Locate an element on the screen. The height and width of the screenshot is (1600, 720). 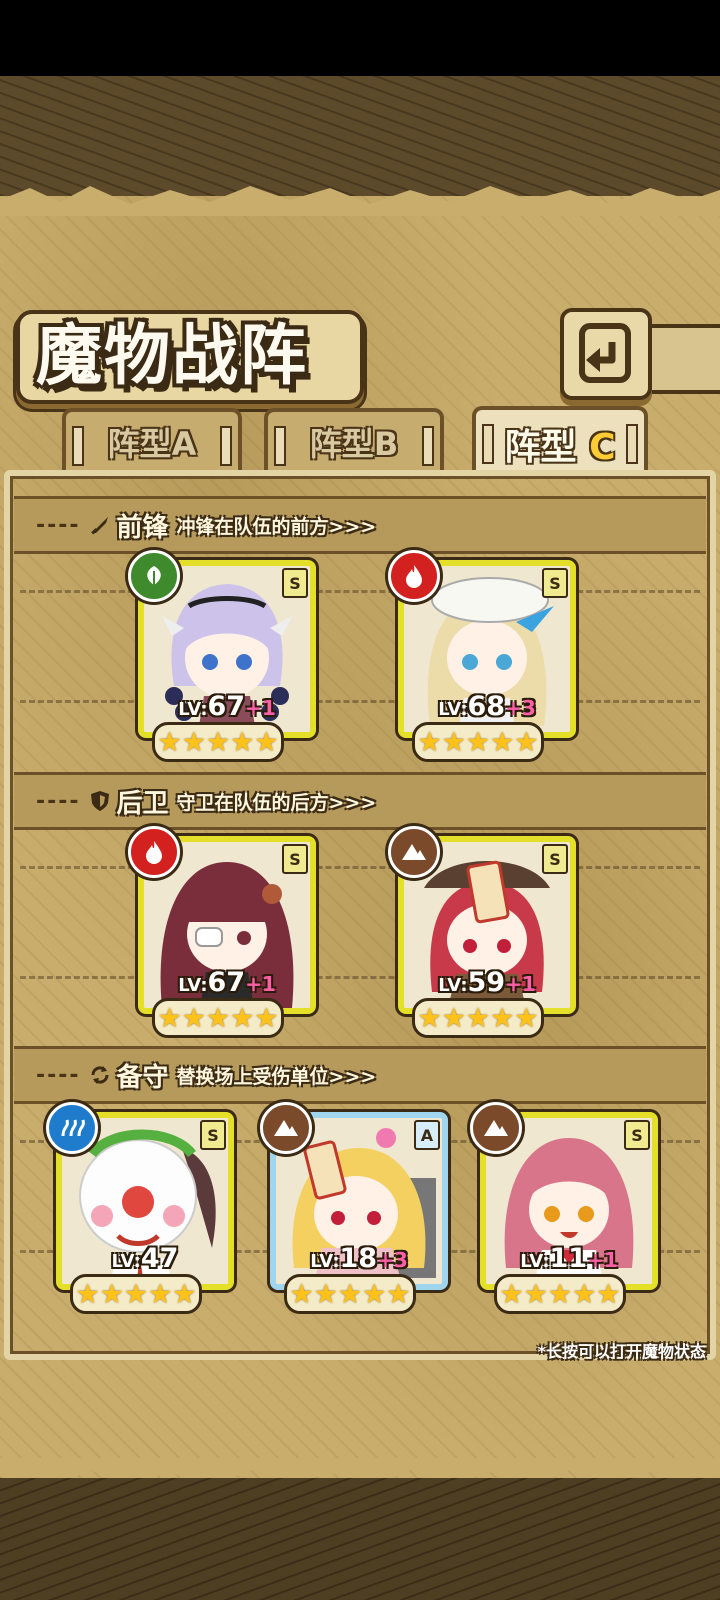
unit-level: LV:18+3 is located at coordinates (359, 1258).